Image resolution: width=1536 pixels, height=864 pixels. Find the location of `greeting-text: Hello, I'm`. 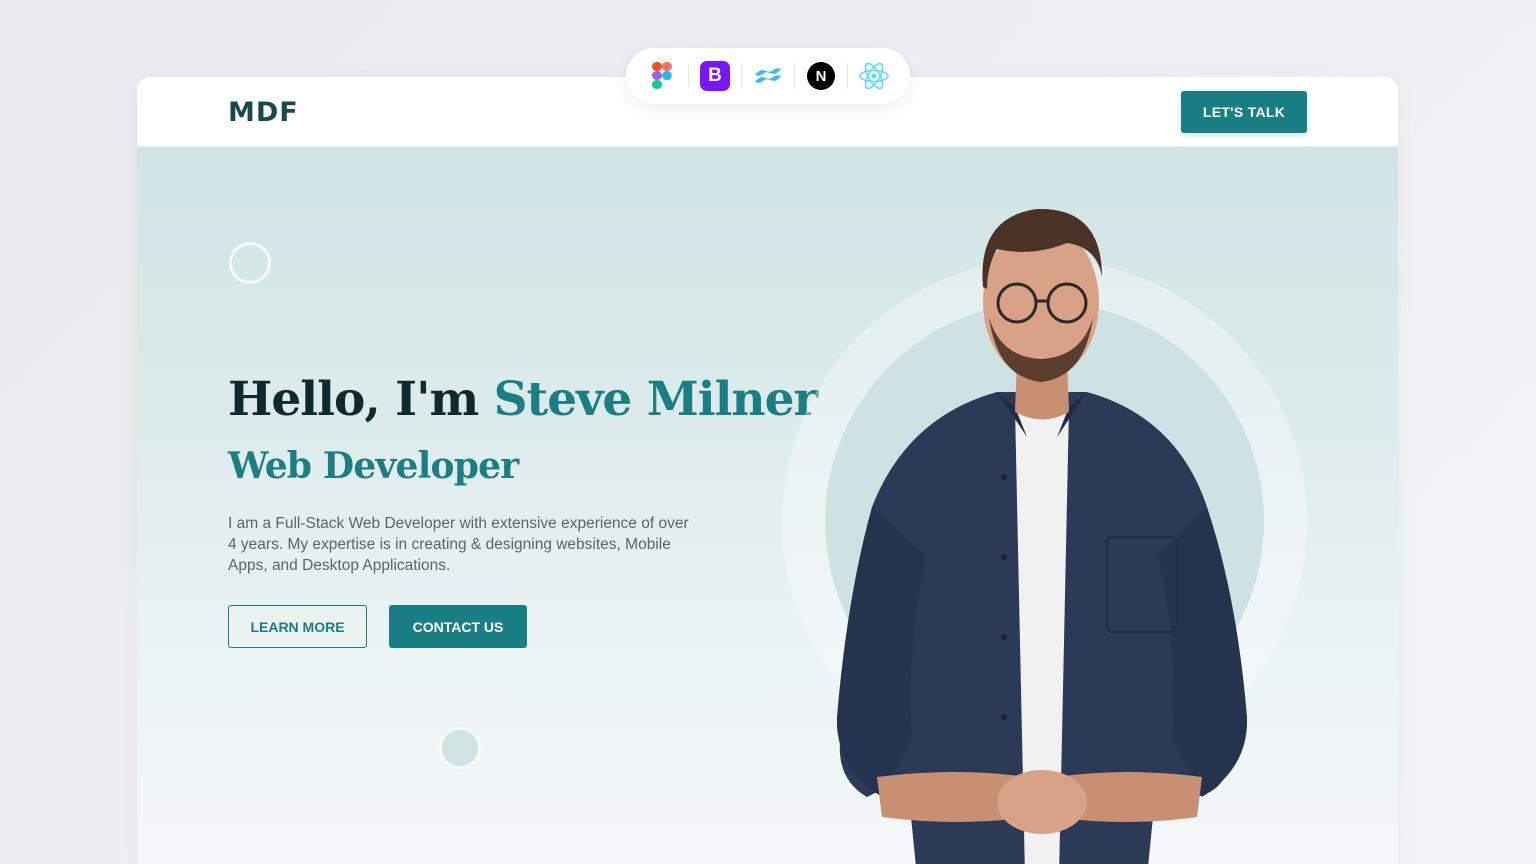

greeting-text: Hello, I'm is located at coordinates (361, 399).